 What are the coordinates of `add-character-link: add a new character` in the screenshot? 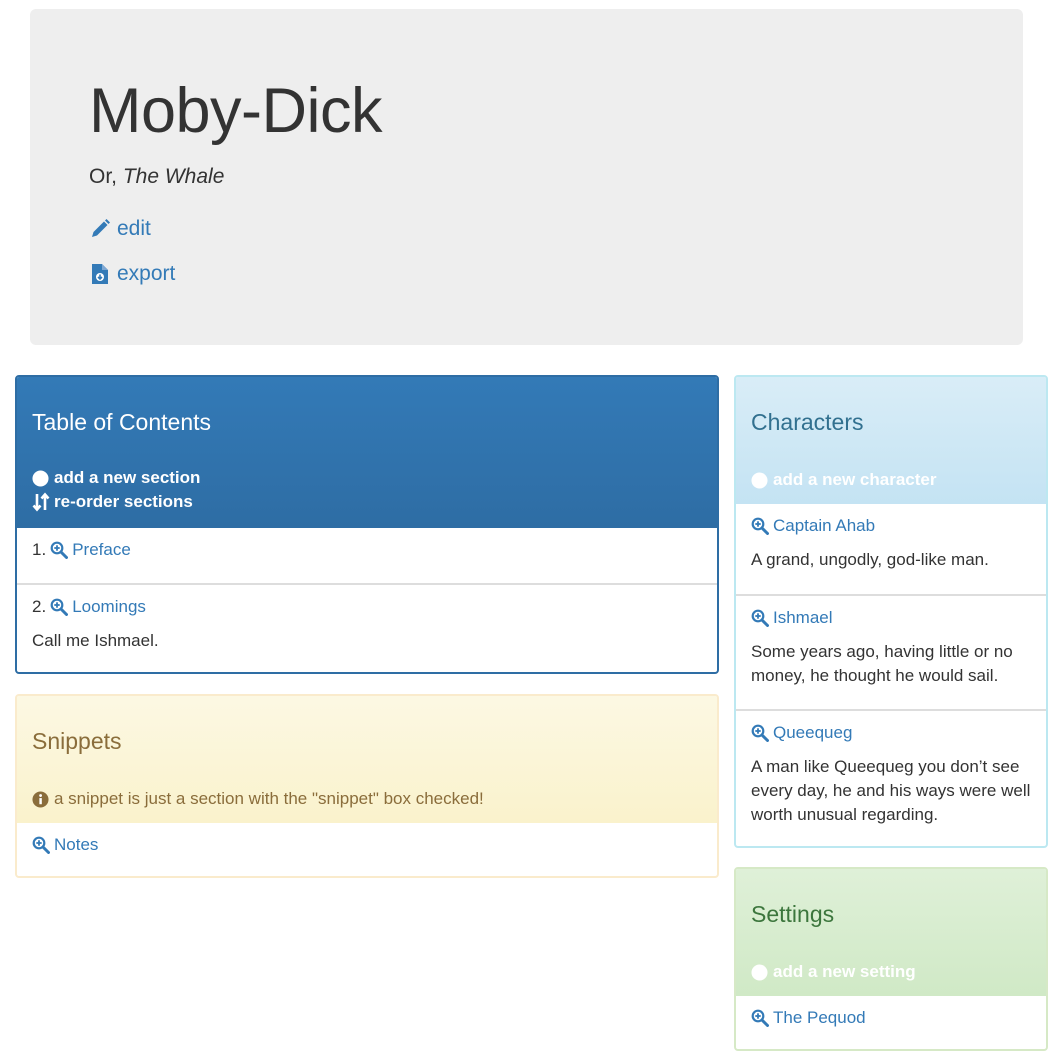 It's located at (843, 480).